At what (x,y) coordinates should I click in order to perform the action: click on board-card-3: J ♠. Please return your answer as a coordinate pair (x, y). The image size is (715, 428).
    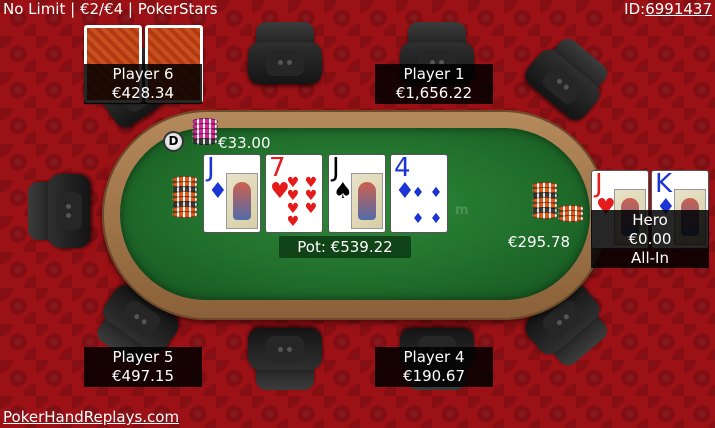
    Looking at the image, I should click on (357, 193).